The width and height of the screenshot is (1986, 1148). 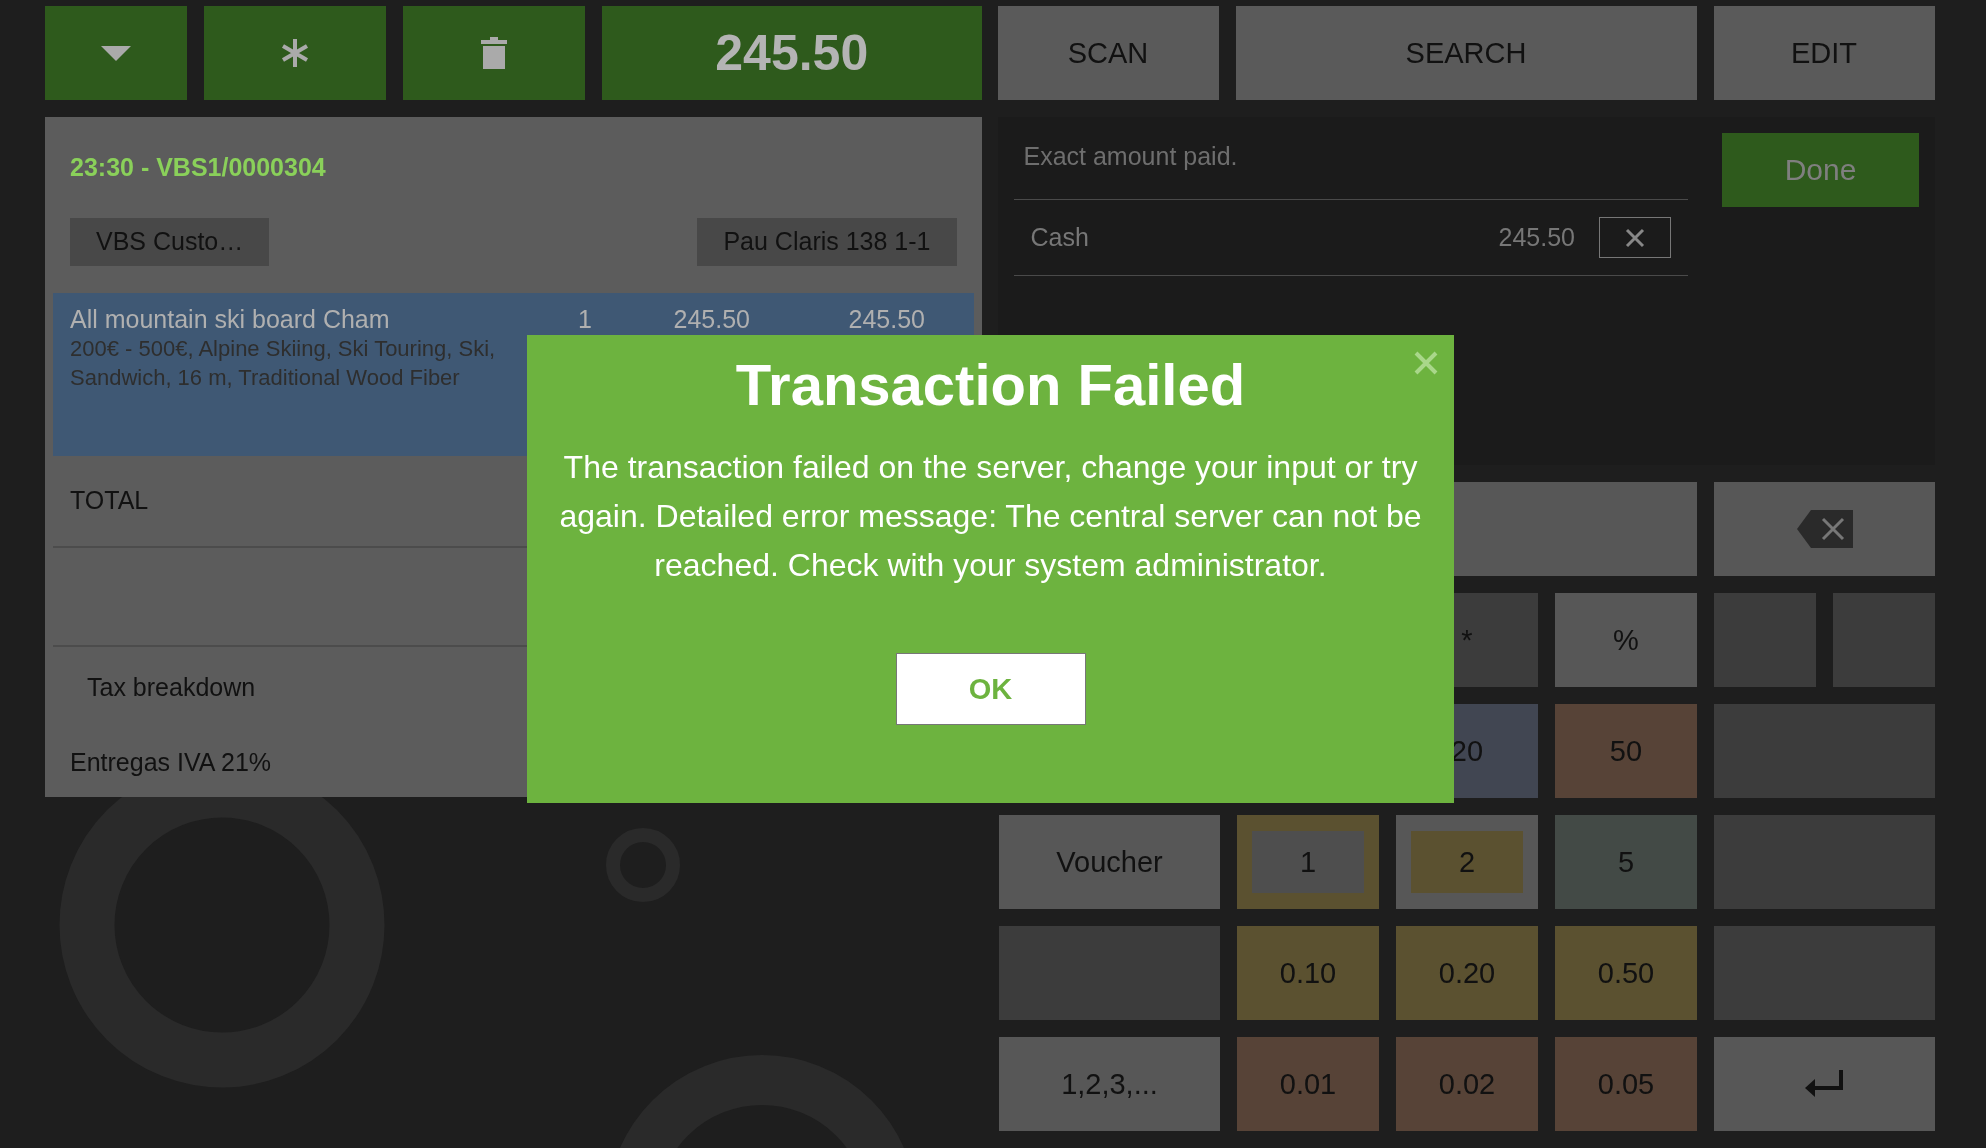 I want to click on keypad-key: 0.10, so click(x=1308, y=973).